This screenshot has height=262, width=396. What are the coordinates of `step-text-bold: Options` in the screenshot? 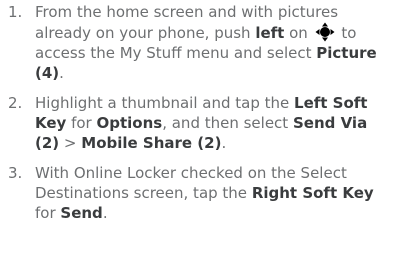 It's located at (129, 123).